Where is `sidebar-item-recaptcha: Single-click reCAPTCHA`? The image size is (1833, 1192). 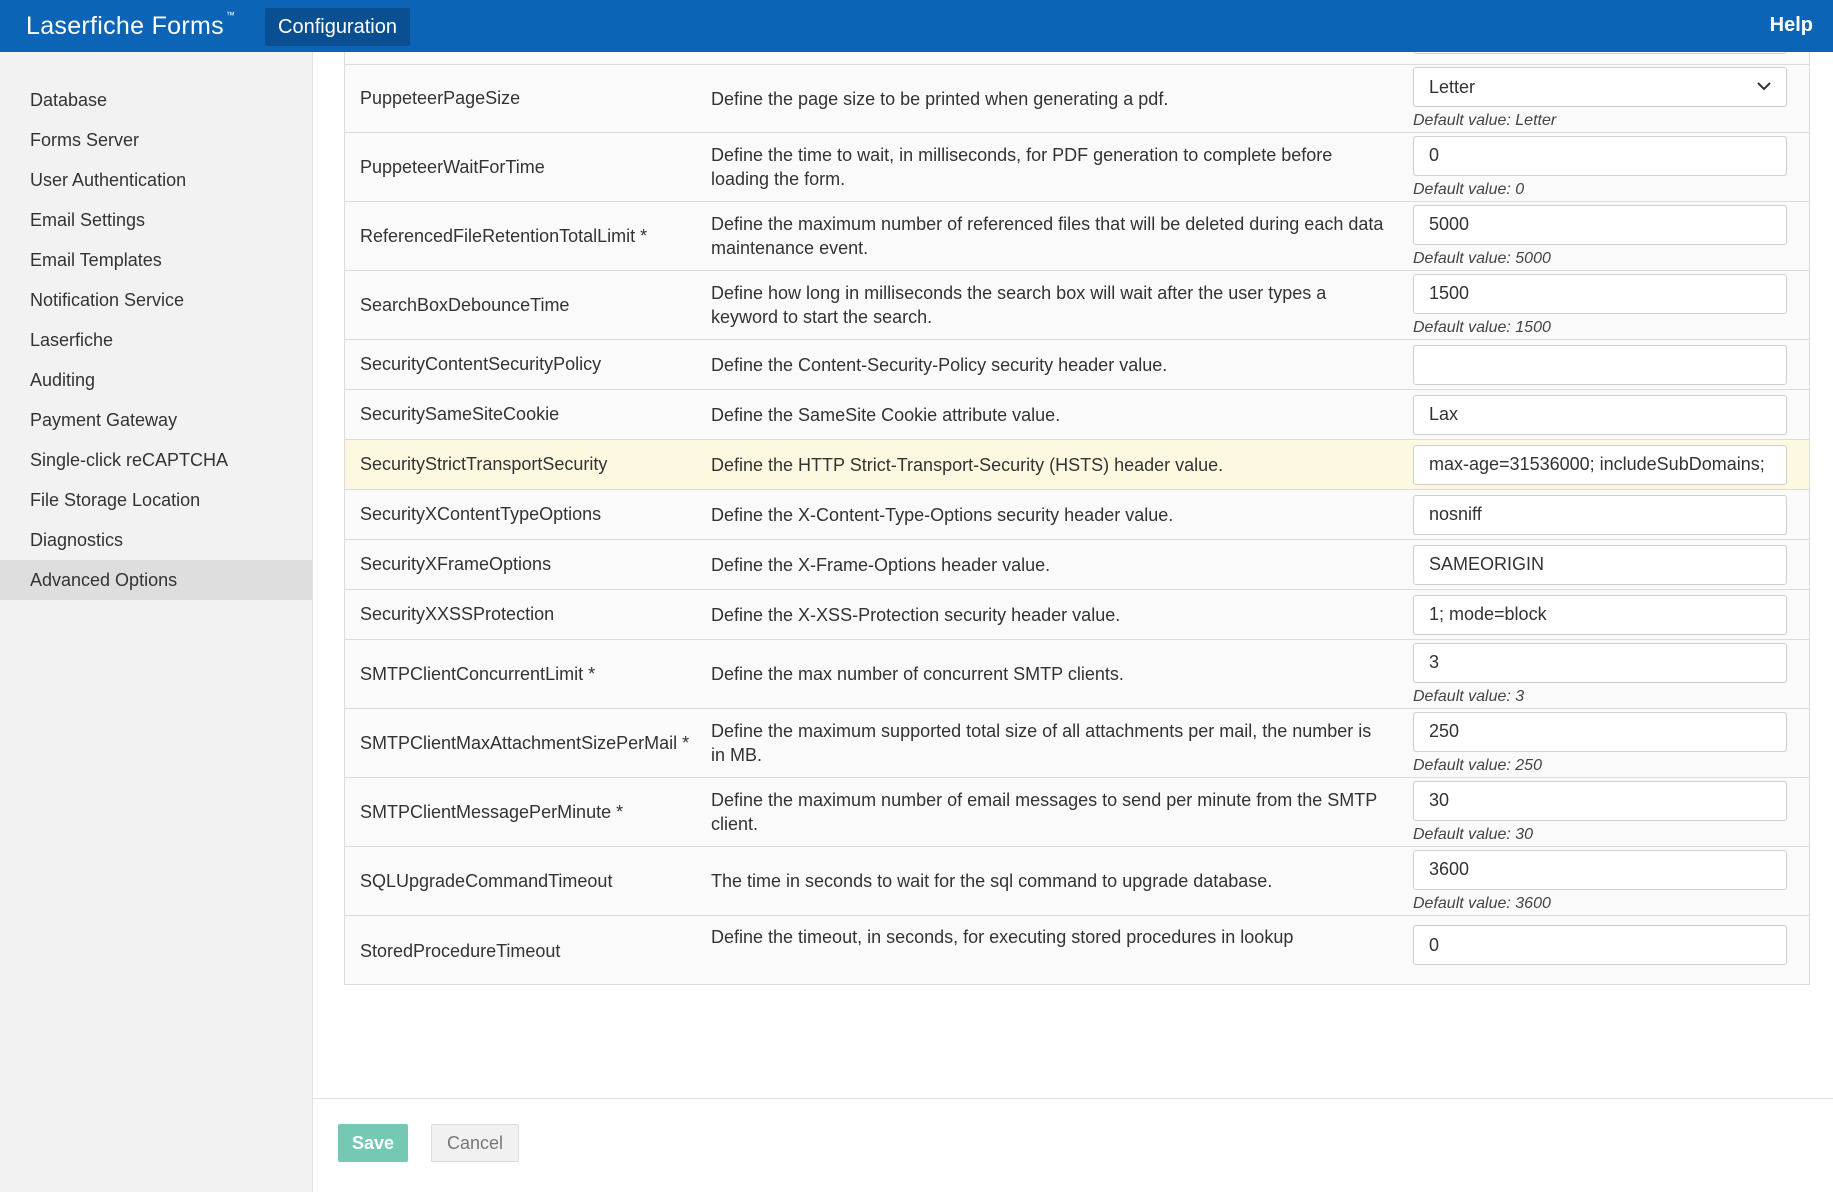
sidebar-item-recaptcha: Single-click reCAPTCHA is located at coordinates (156, 460).